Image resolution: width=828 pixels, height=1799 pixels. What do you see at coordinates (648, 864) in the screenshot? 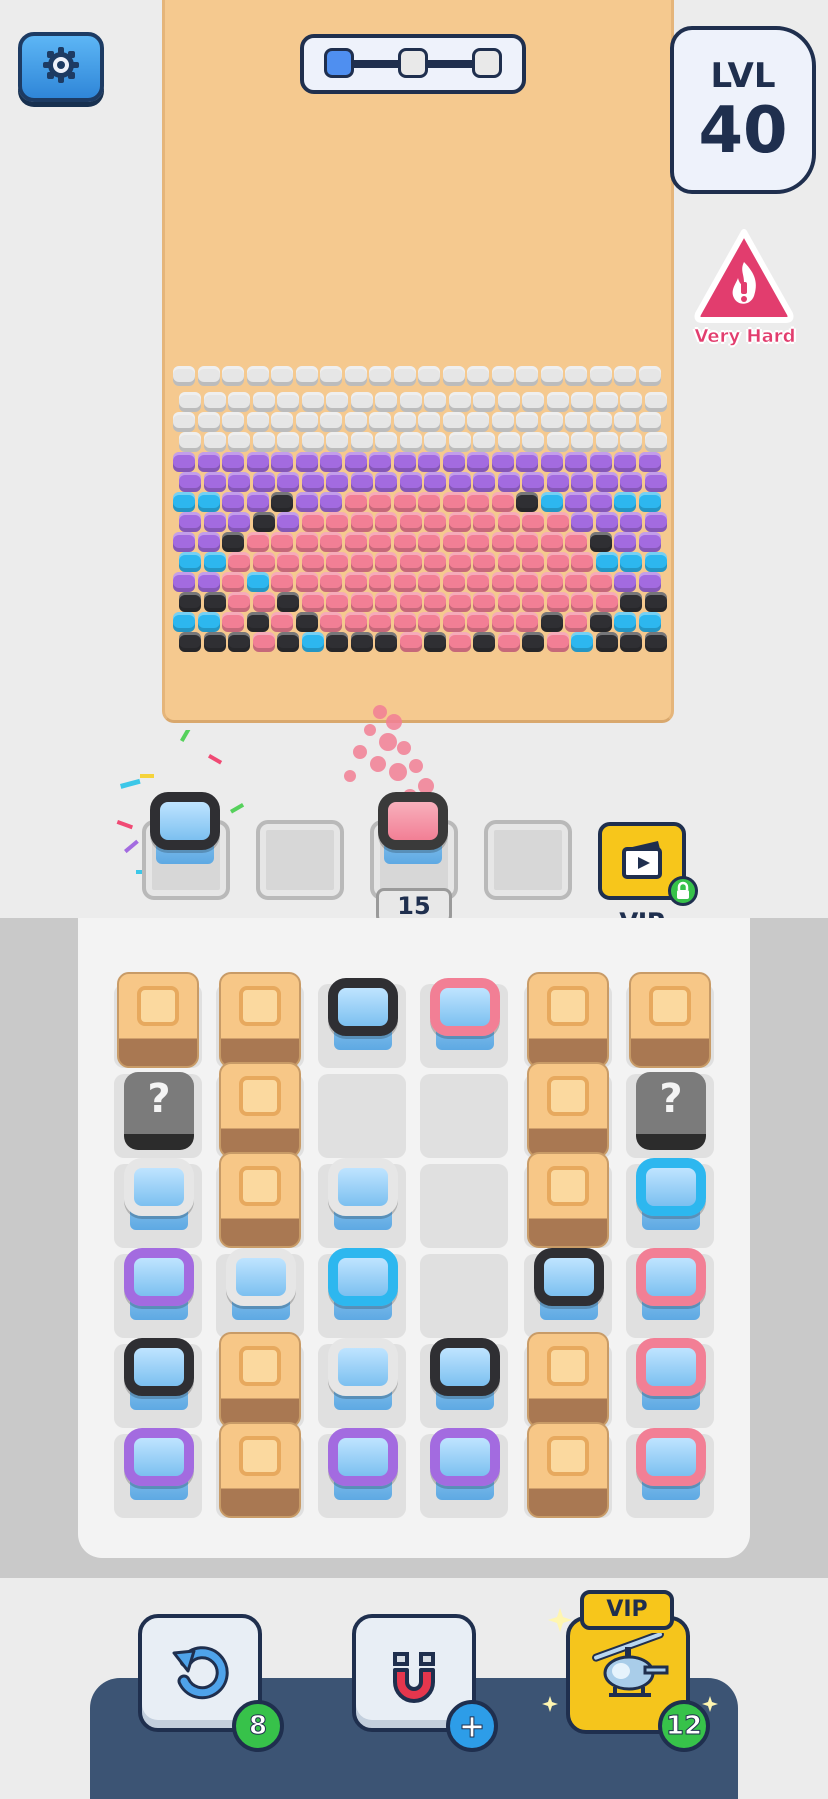
I see `vip-slot-button` at bounding box center [648, 864].